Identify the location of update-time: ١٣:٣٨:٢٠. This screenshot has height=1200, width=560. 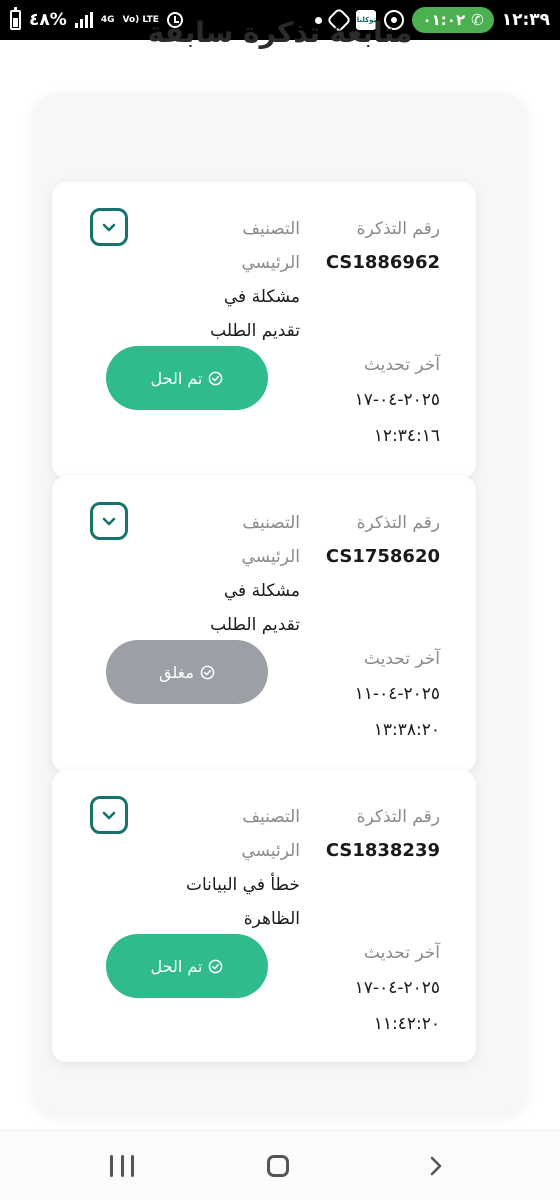
(406, 730).